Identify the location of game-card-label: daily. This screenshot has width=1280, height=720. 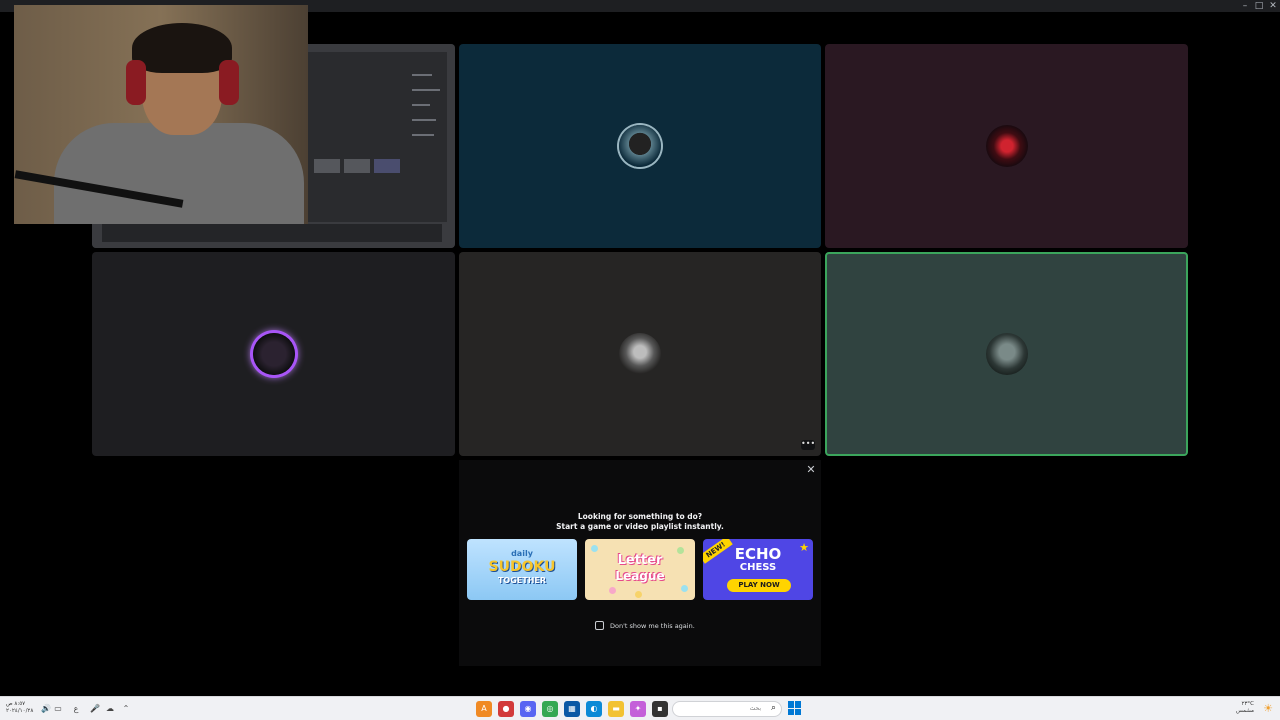
(522, 553).